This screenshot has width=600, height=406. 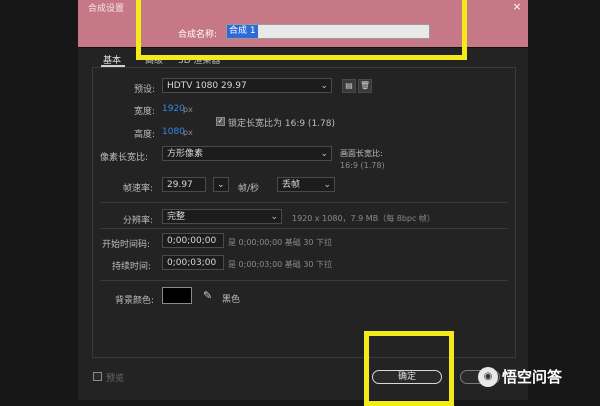 What do you see at coordinates (362, 165) in the screenshot?
I see `frame-aspect-value: 16:9 (1.78)` at bounding box center [362, 165].